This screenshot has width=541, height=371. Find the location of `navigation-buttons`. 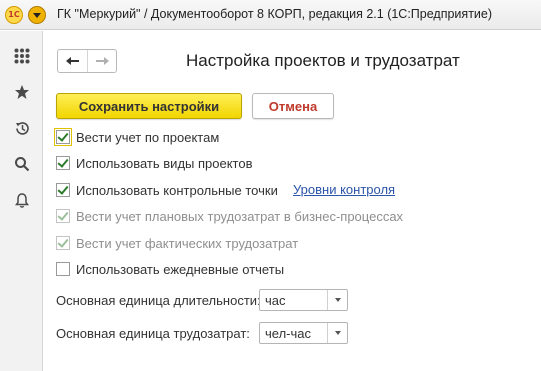

navigation-buttons is located at coordinates (87, 61).